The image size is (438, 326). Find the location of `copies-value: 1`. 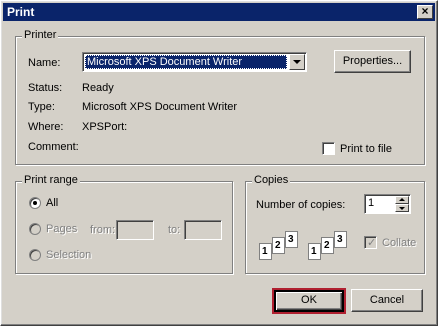

copies-value: 1 is located at coordinates (371, 203).